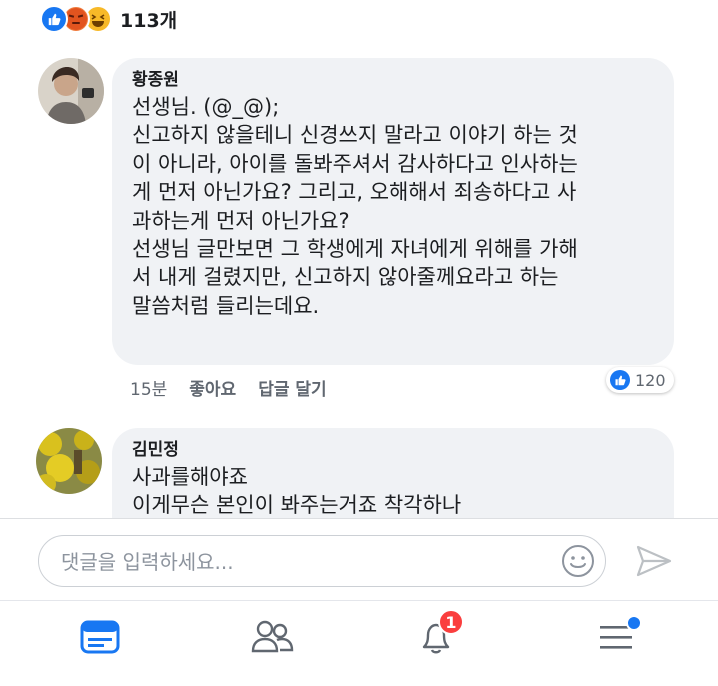  What do you see at coordinates (436, 635) in the screenshot?
I see `tab-notifications: 1` at bounding box center [436, 635].